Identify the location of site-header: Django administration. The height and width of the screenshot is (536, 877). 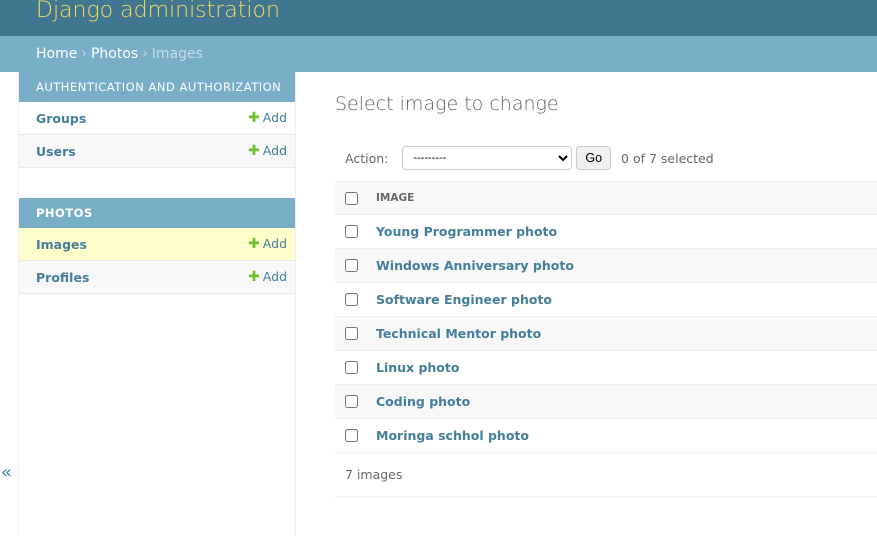
(438, 18).